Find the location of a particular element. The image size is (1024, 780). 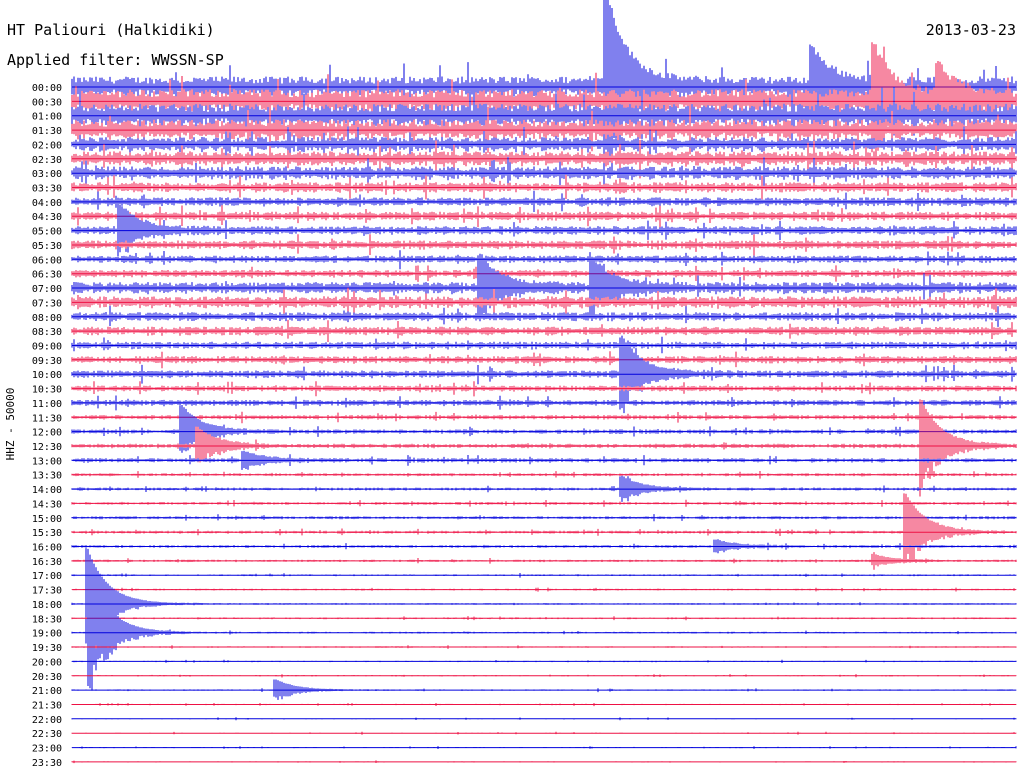

row-time-label: 22:00 is located at coordinates (47, 720).